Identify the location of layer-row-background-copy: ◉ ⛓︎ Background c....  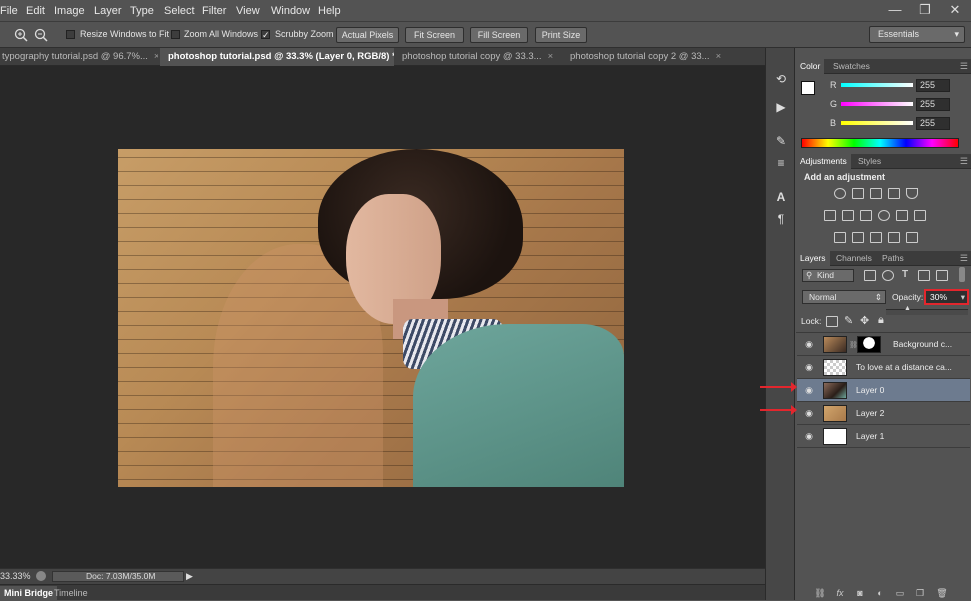
(883, 344).